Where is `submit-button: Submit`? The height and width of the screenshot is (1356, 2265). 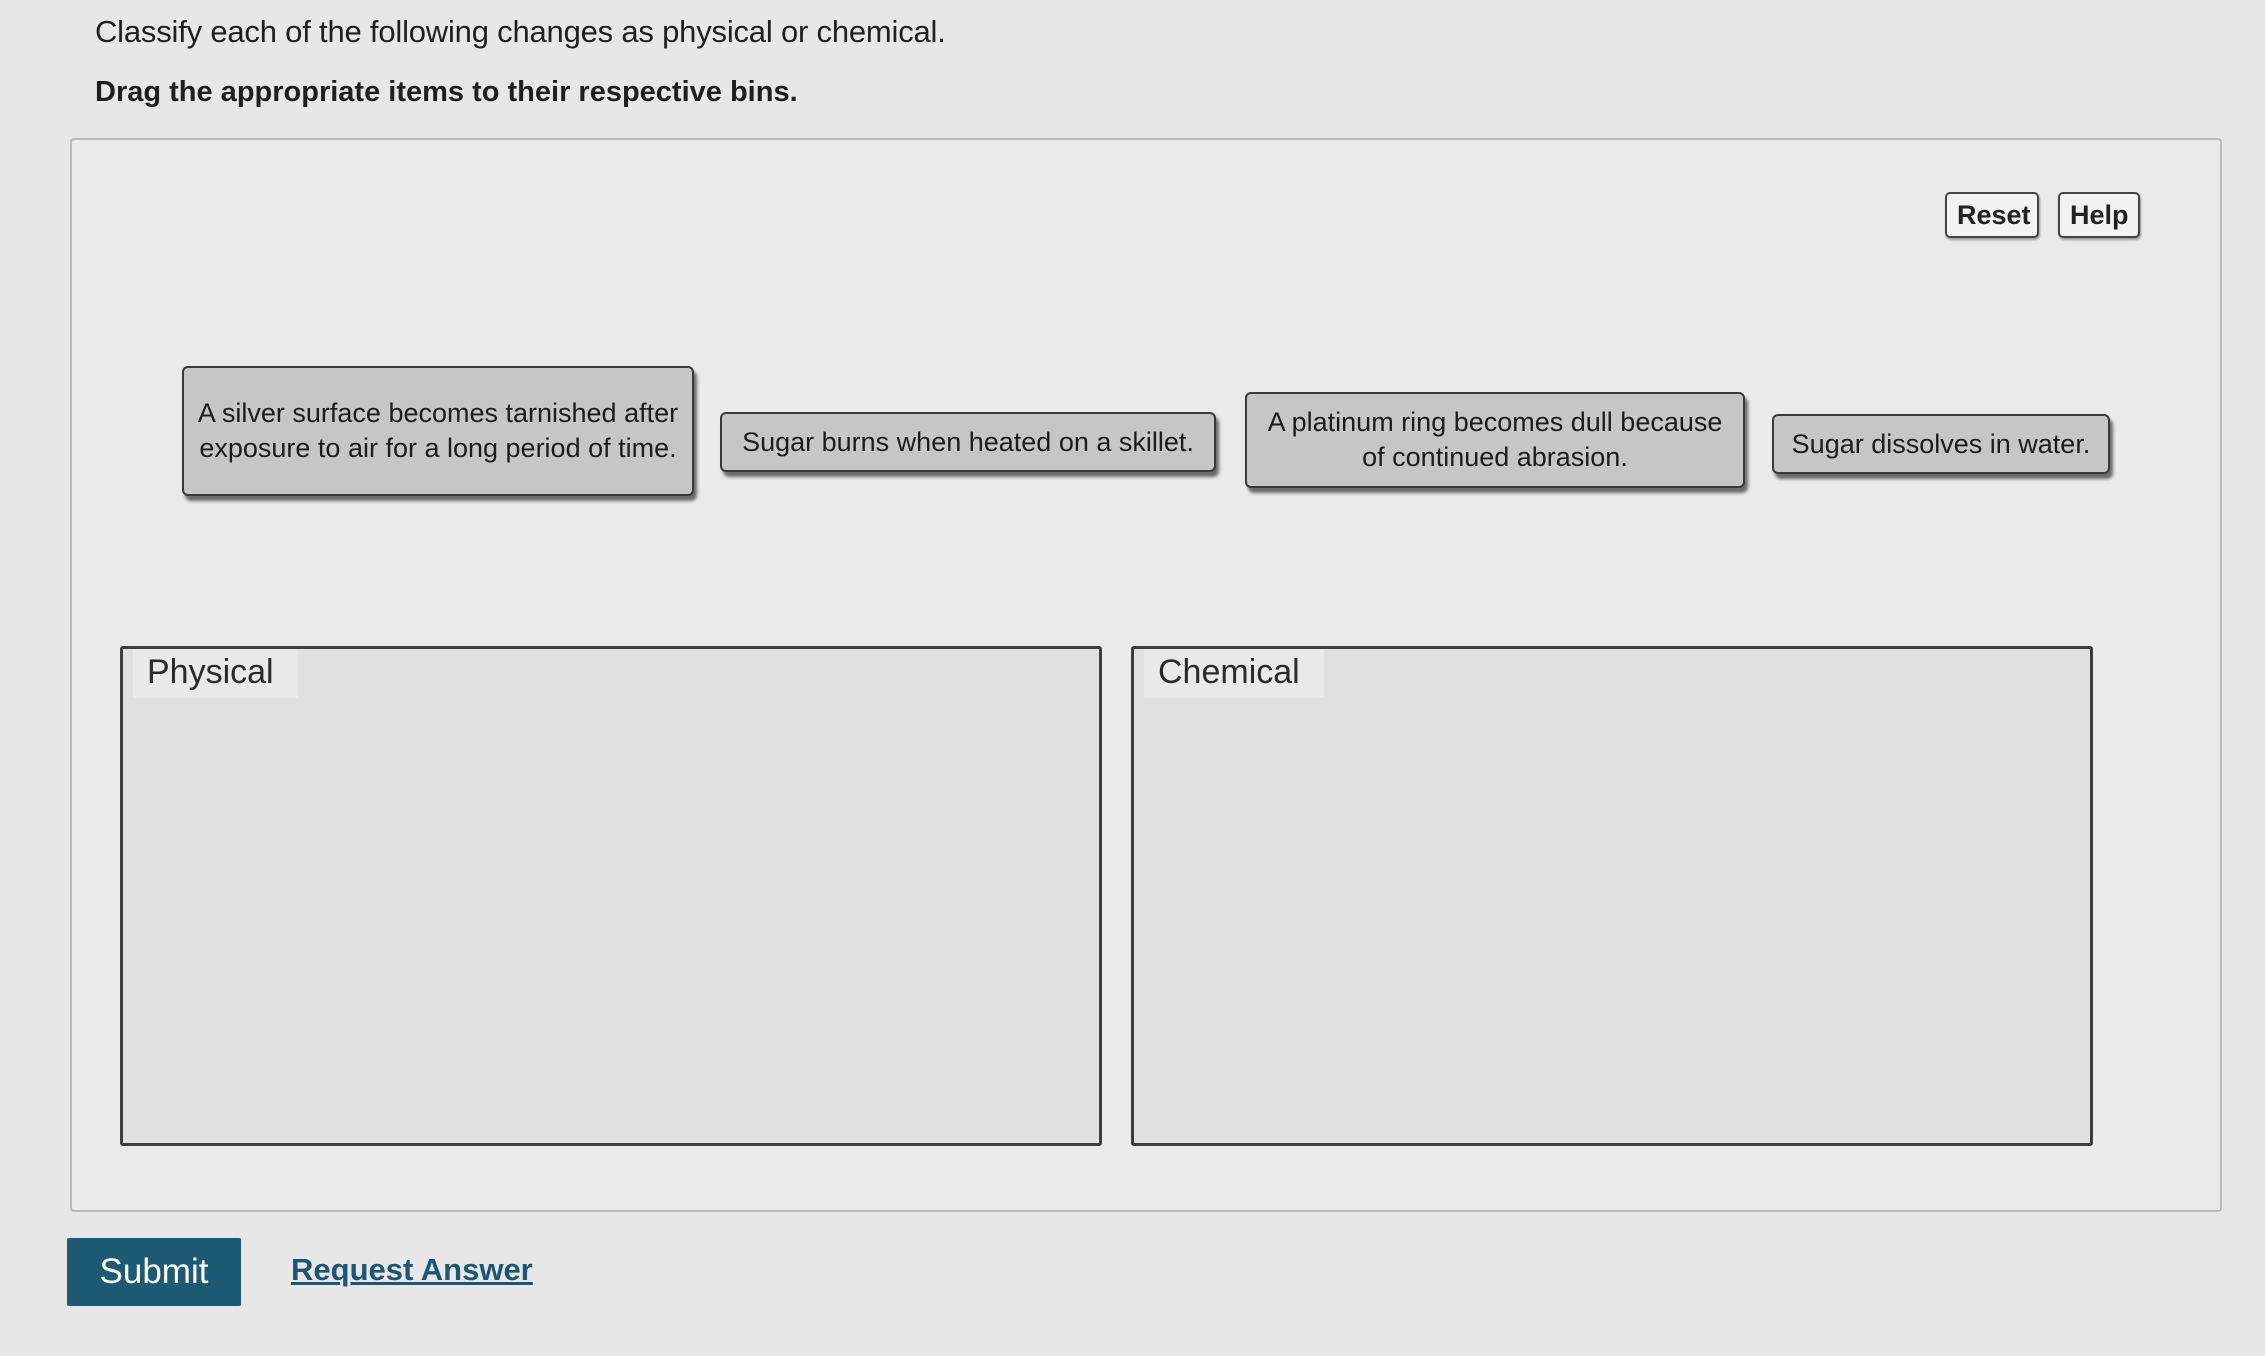
submit-button: Submit is located at coordinates (154, 1272).